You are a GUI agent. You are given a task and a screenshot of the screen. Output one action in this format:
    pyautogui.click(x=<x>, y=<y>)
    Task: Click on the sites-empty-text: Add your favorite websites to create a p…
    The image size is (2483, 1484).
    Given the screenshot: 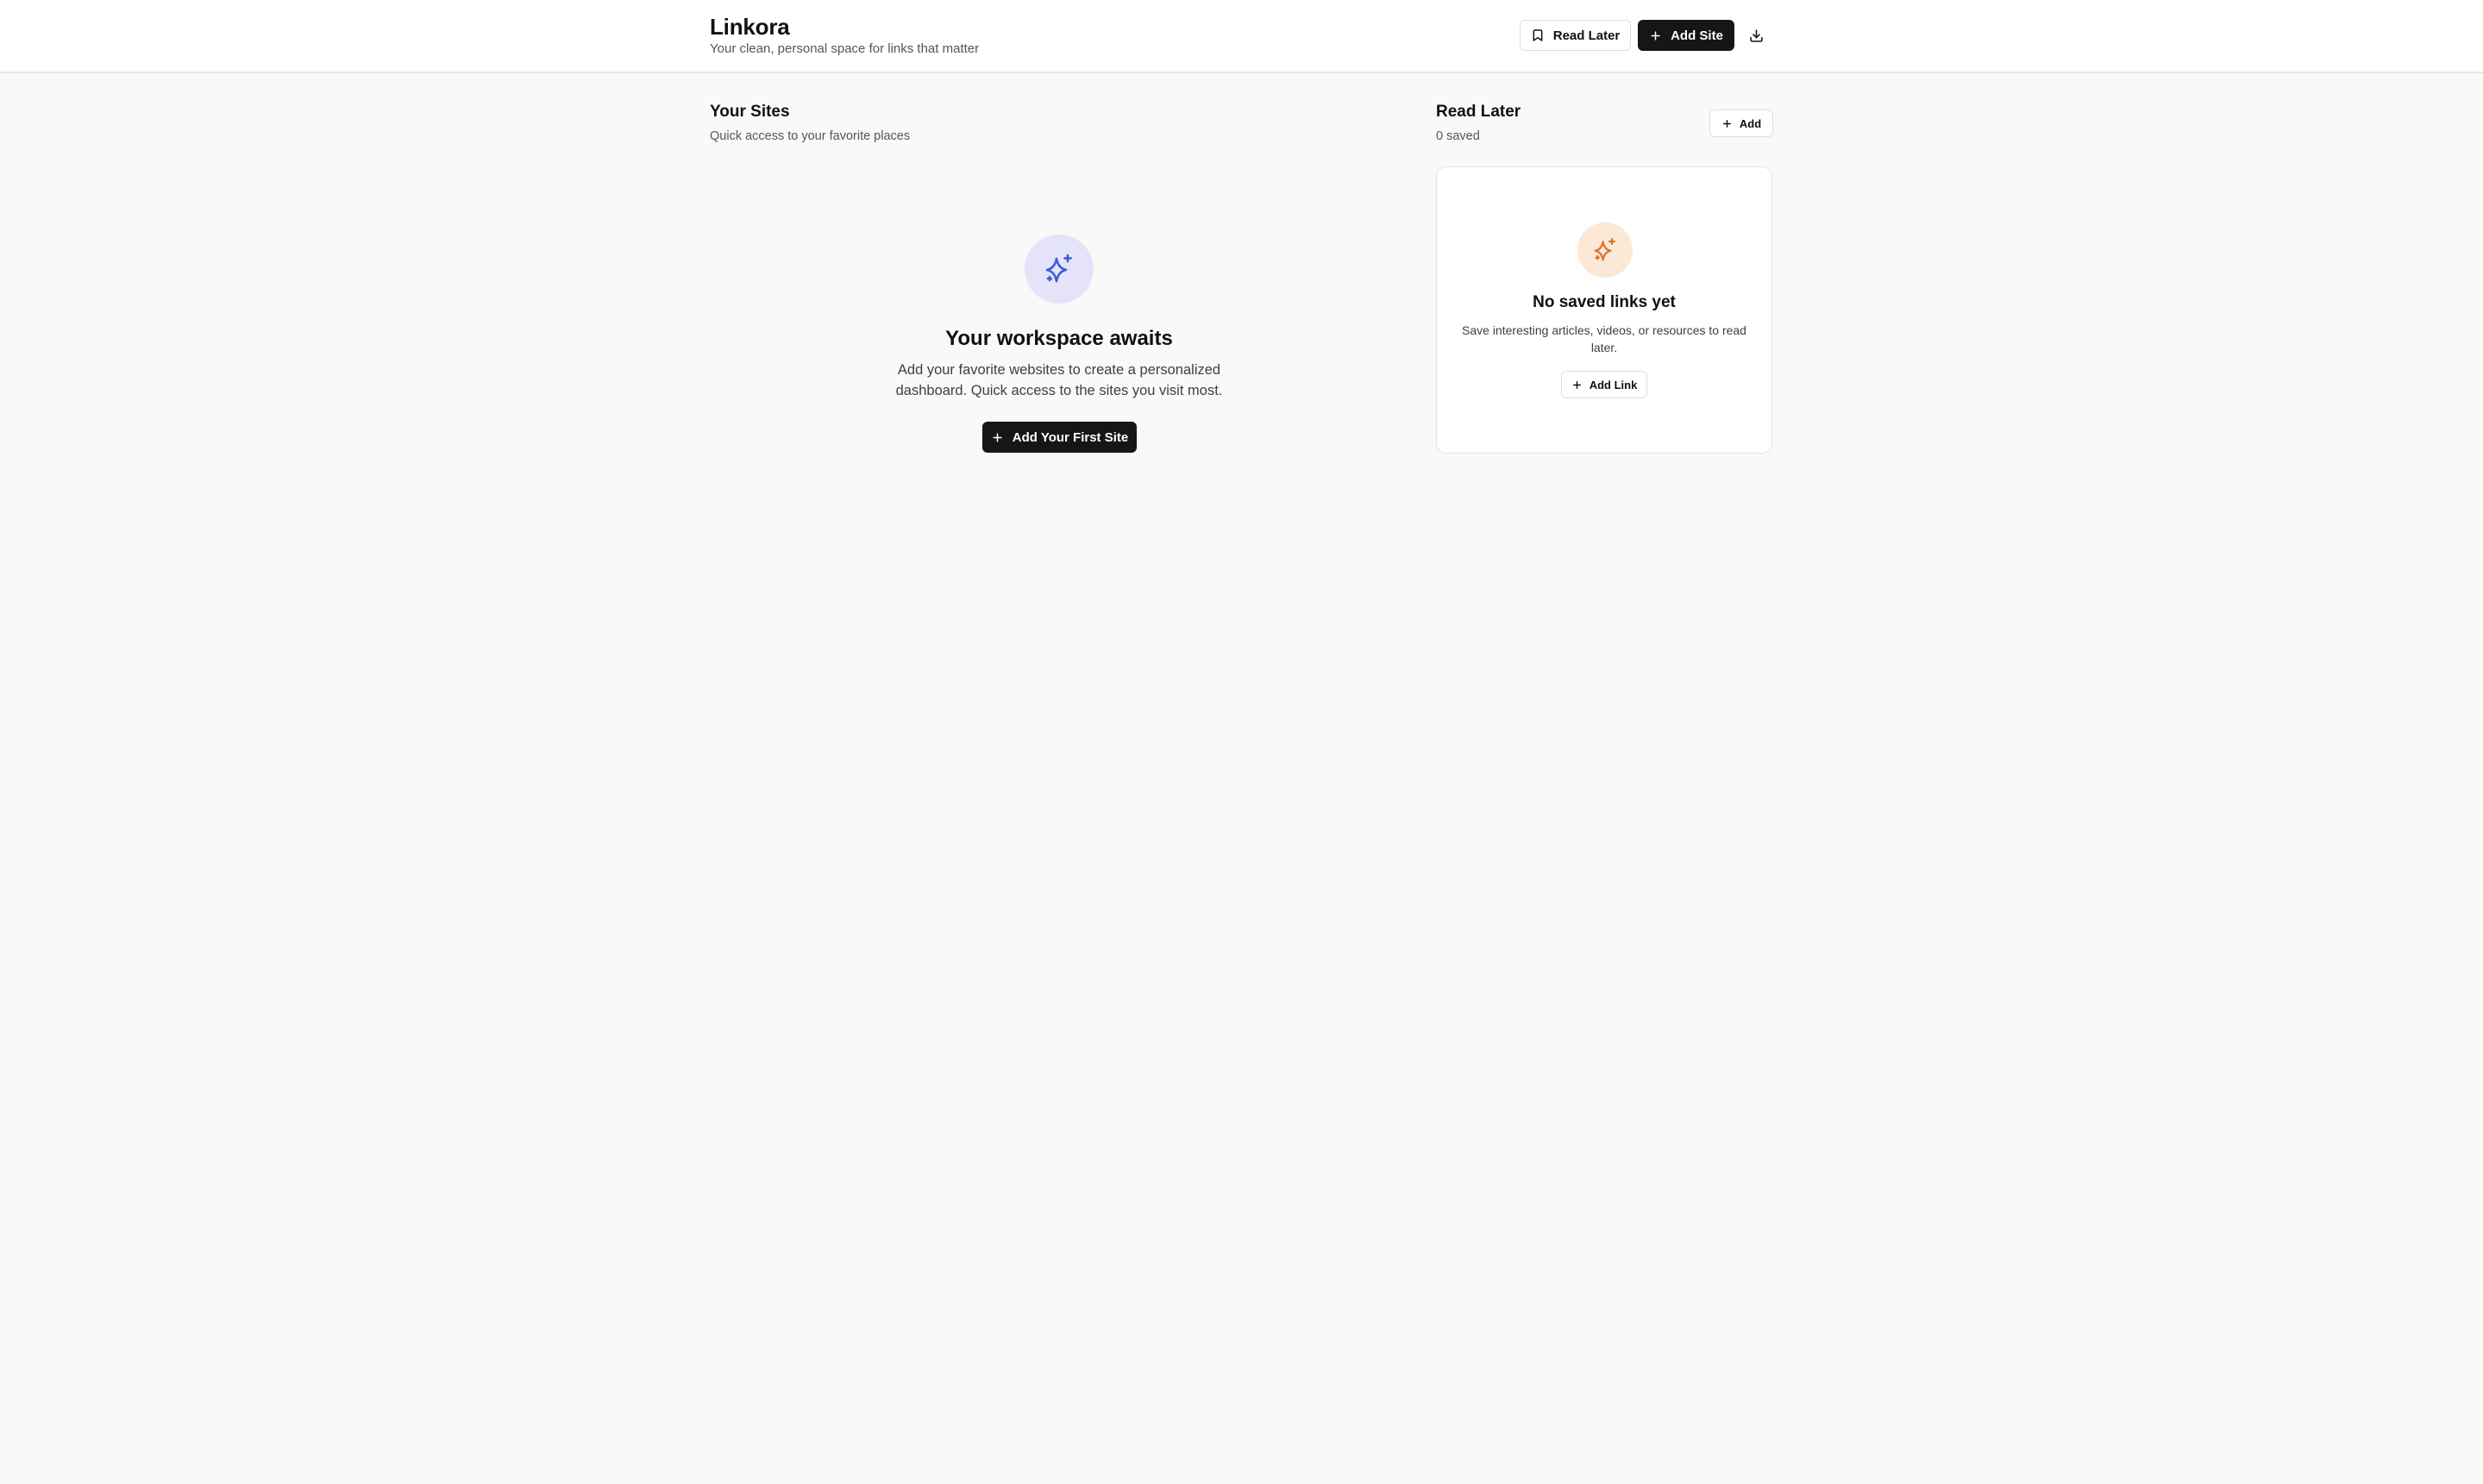 What is the action you would take?
    pyautogui.click(x=1059, y=380)
    